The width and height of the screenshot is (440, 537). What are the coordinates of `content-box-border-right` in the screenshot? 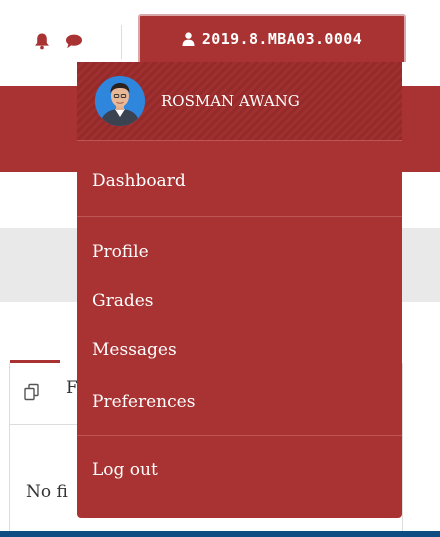 It's located at (402, 450).